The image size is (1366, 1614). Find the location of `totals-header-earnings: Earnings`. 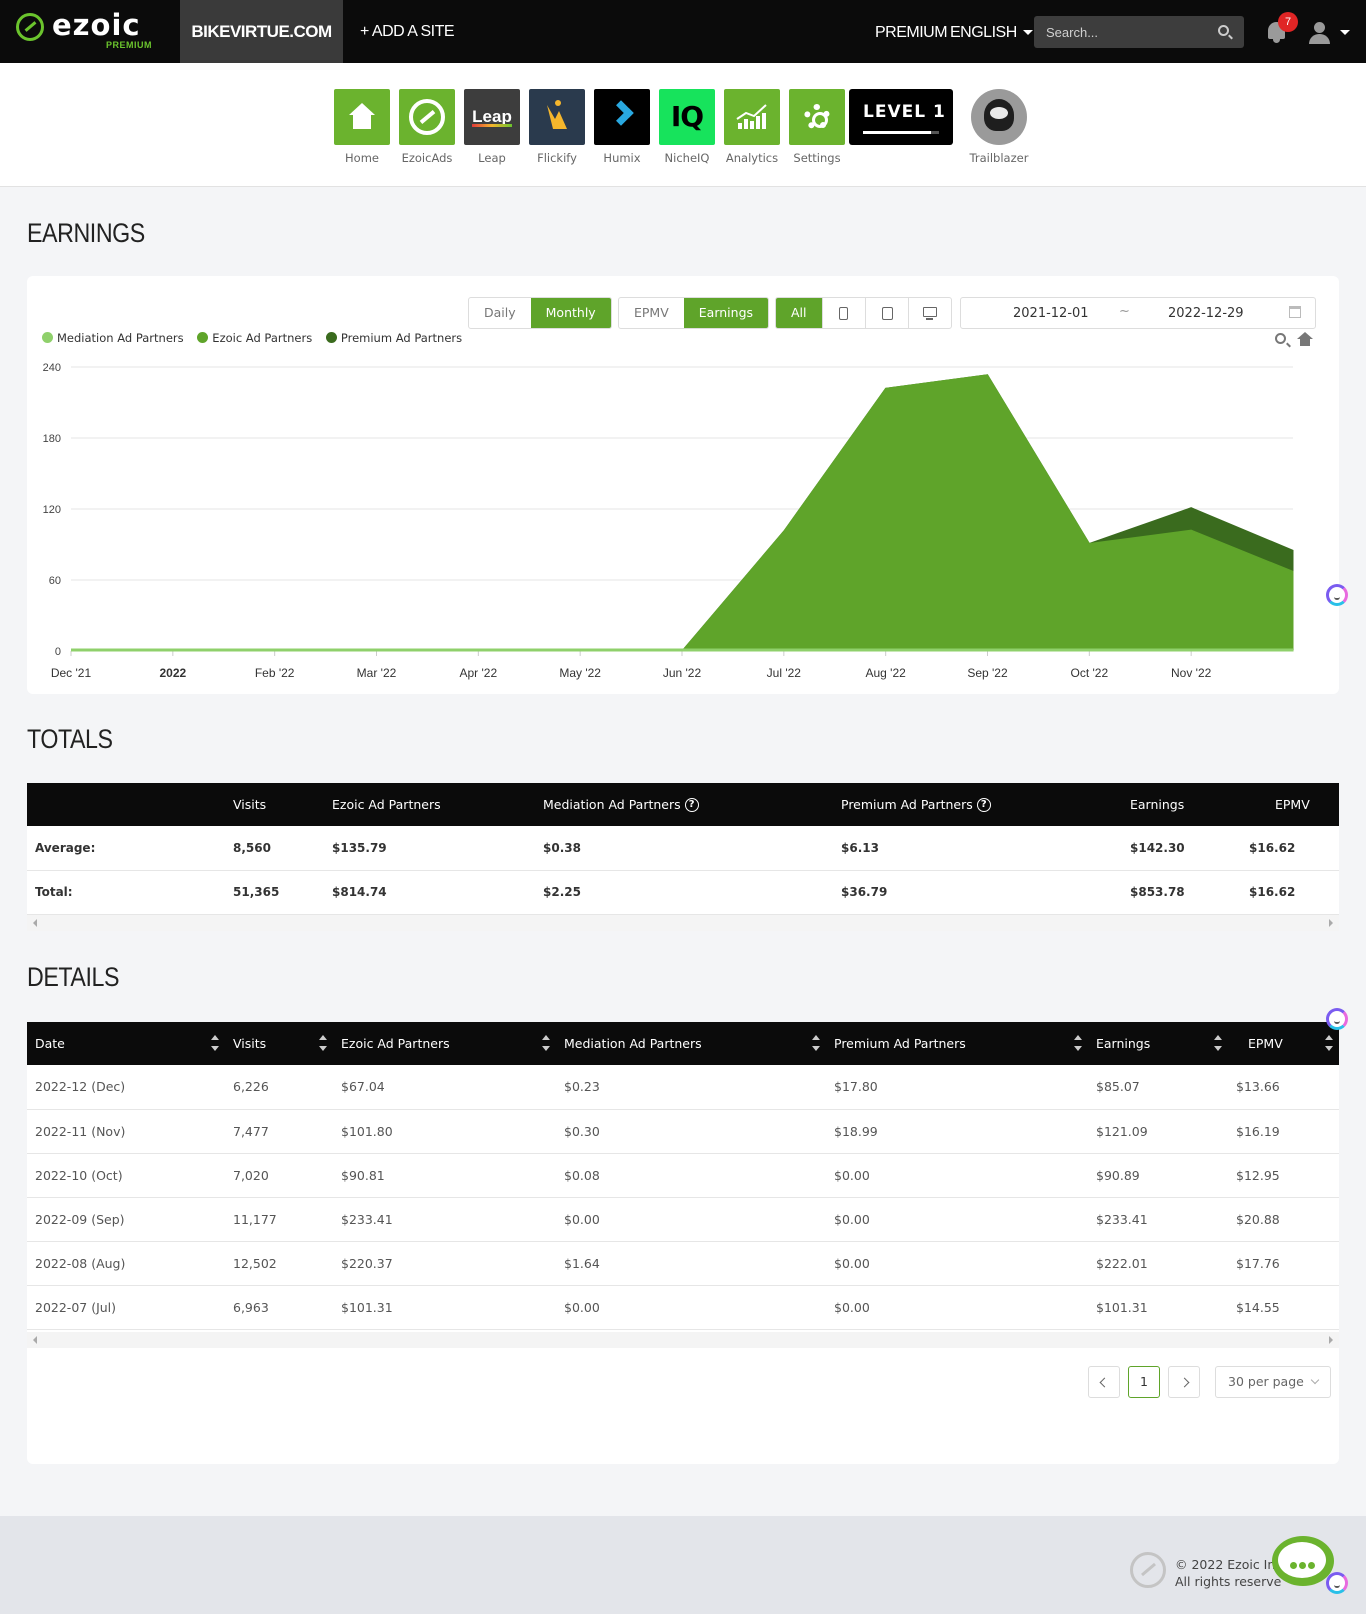

totals-header-earnings: Earnings is located at coordinates (1181, 804).